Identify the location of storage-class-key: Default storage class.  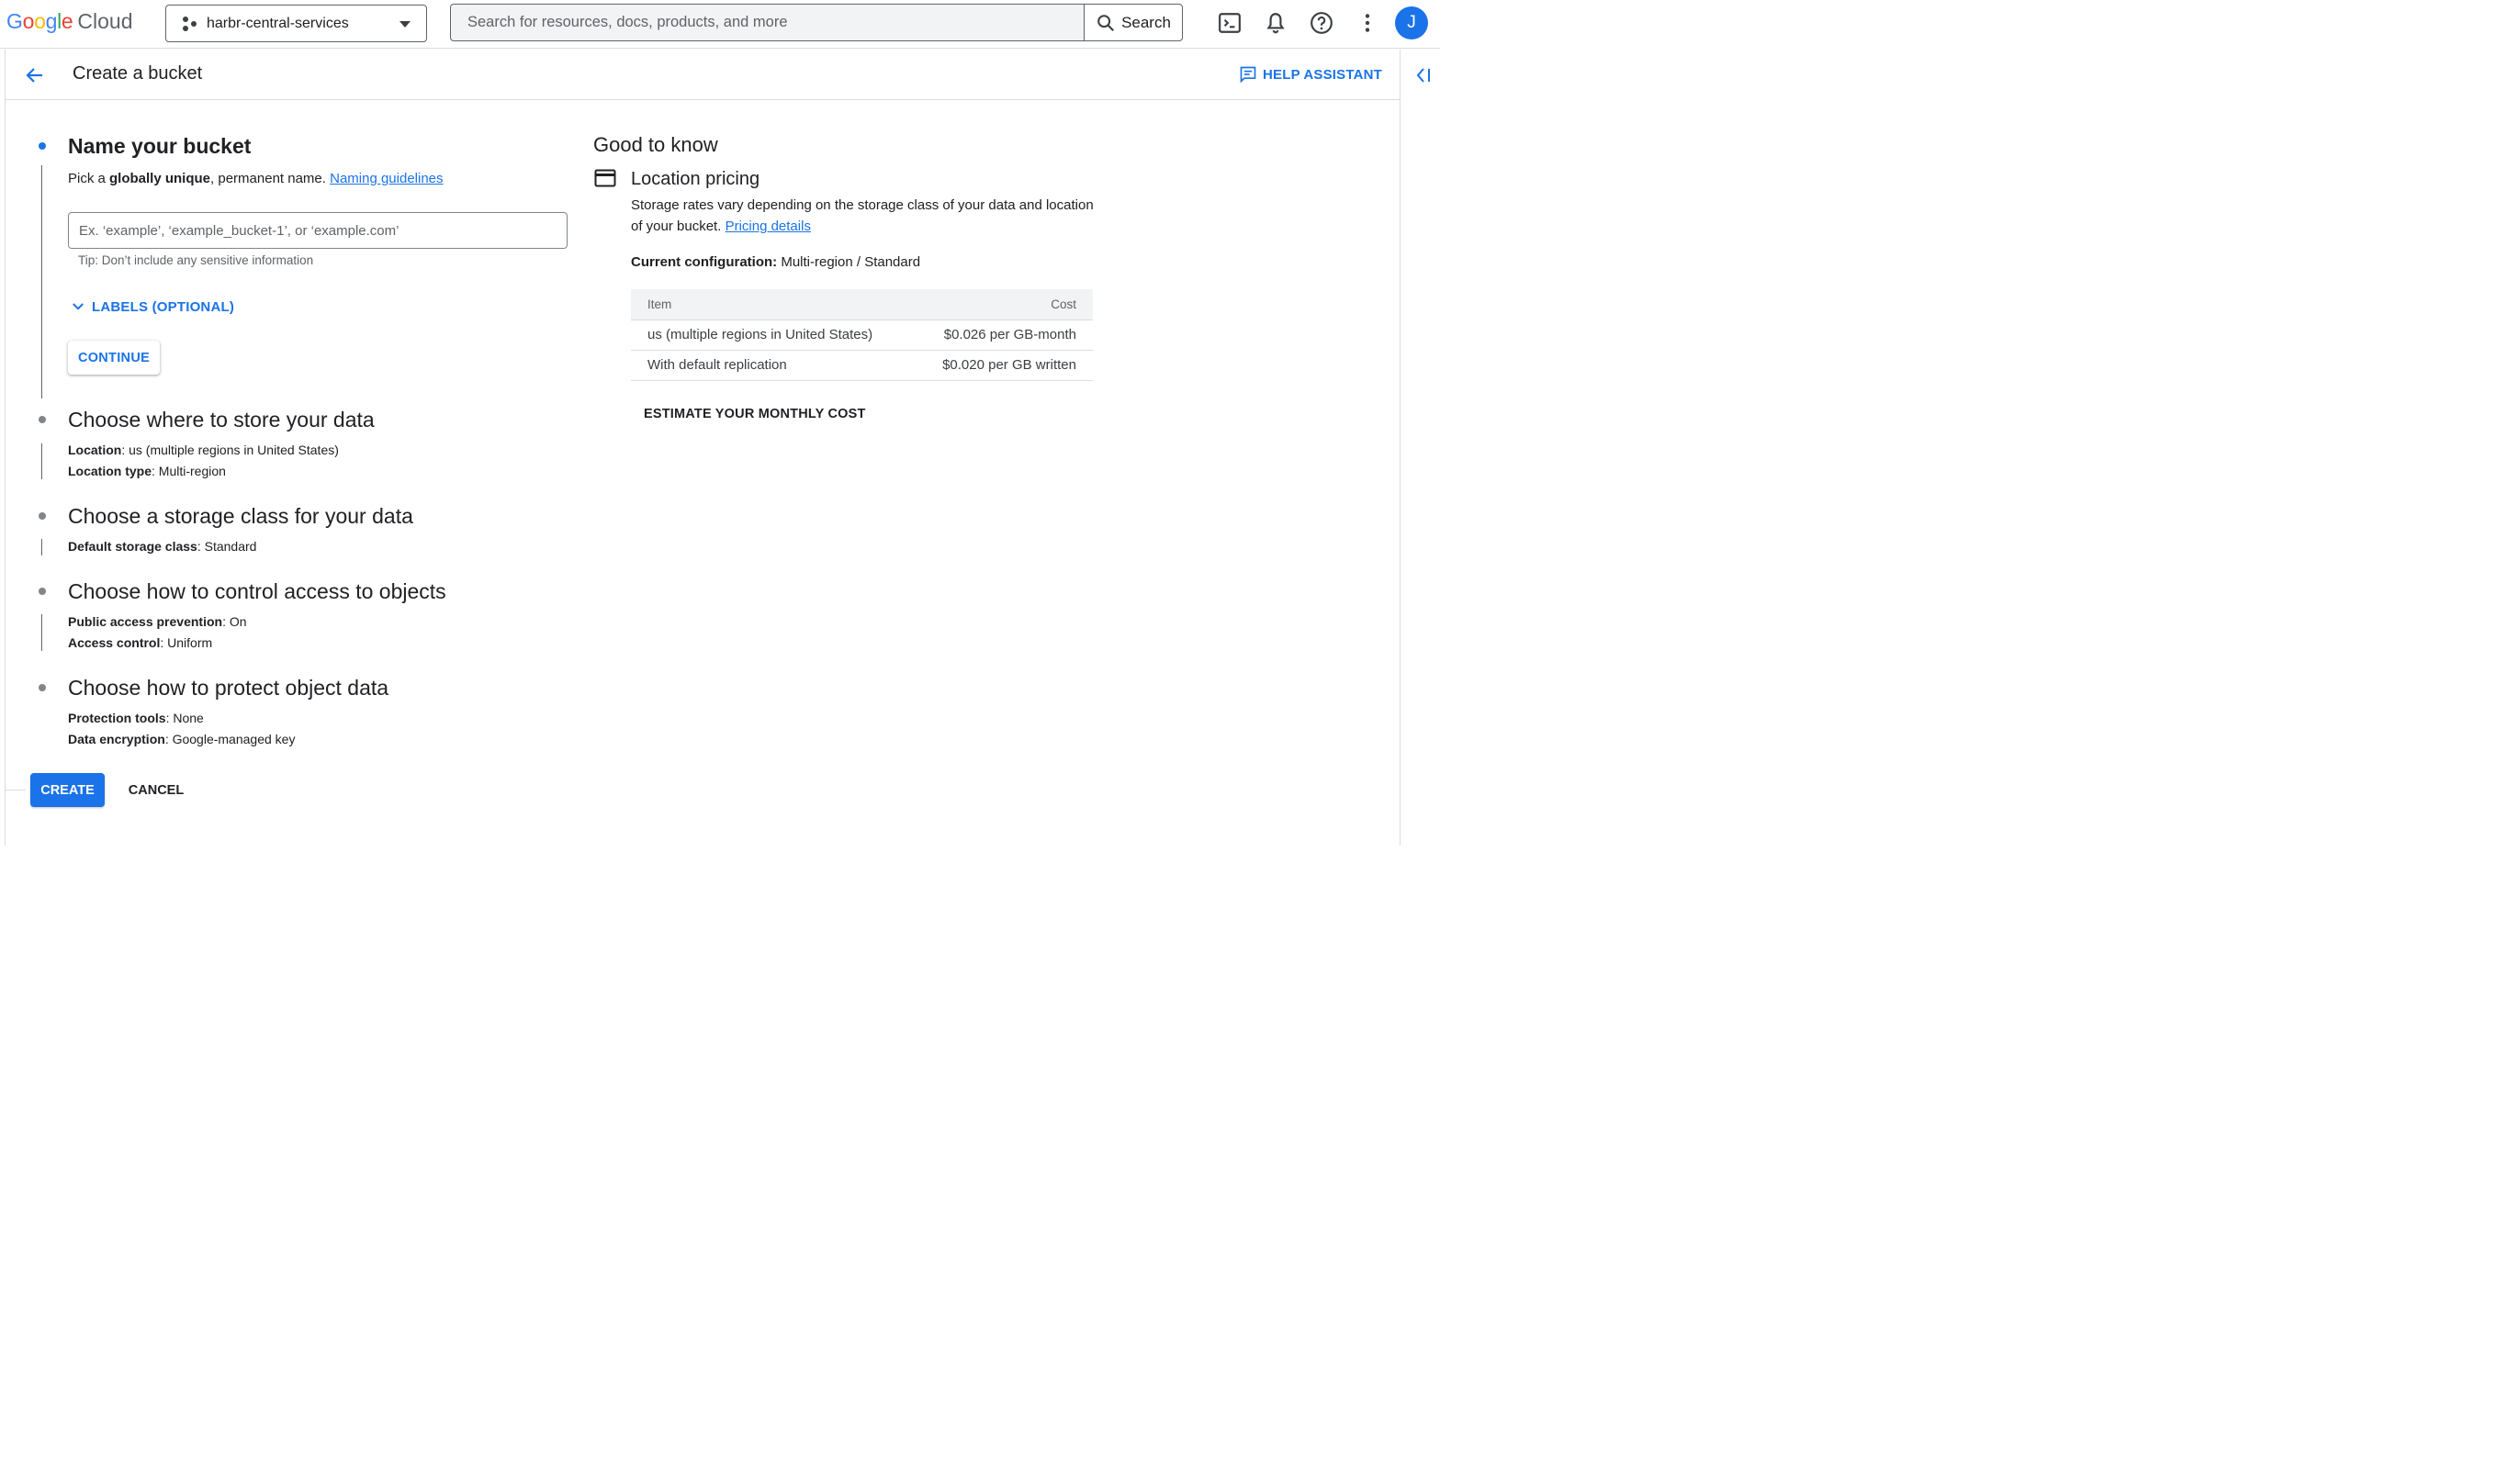
(132, 546).